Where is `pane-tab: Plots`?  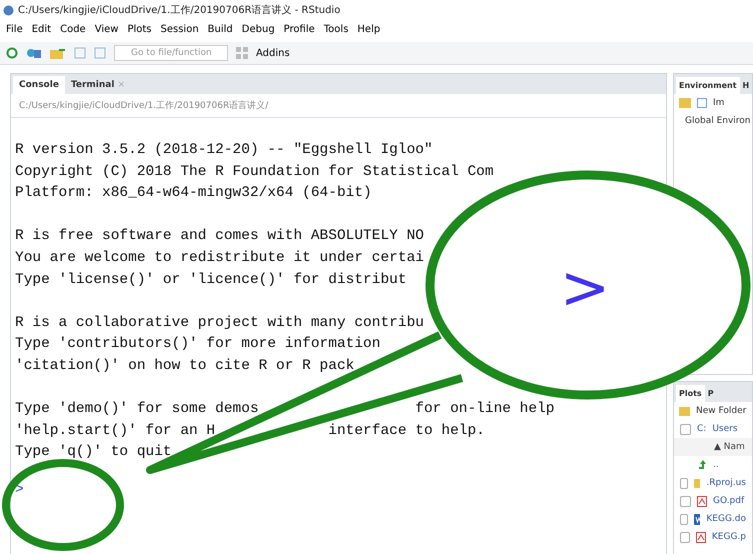 pane-tab: Plots is located at coordinates (690, 393).